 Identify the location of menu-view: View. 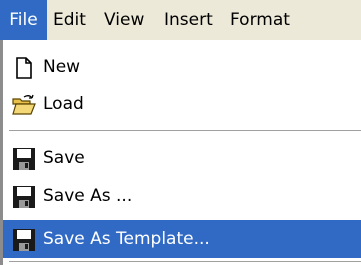
(124, 20).